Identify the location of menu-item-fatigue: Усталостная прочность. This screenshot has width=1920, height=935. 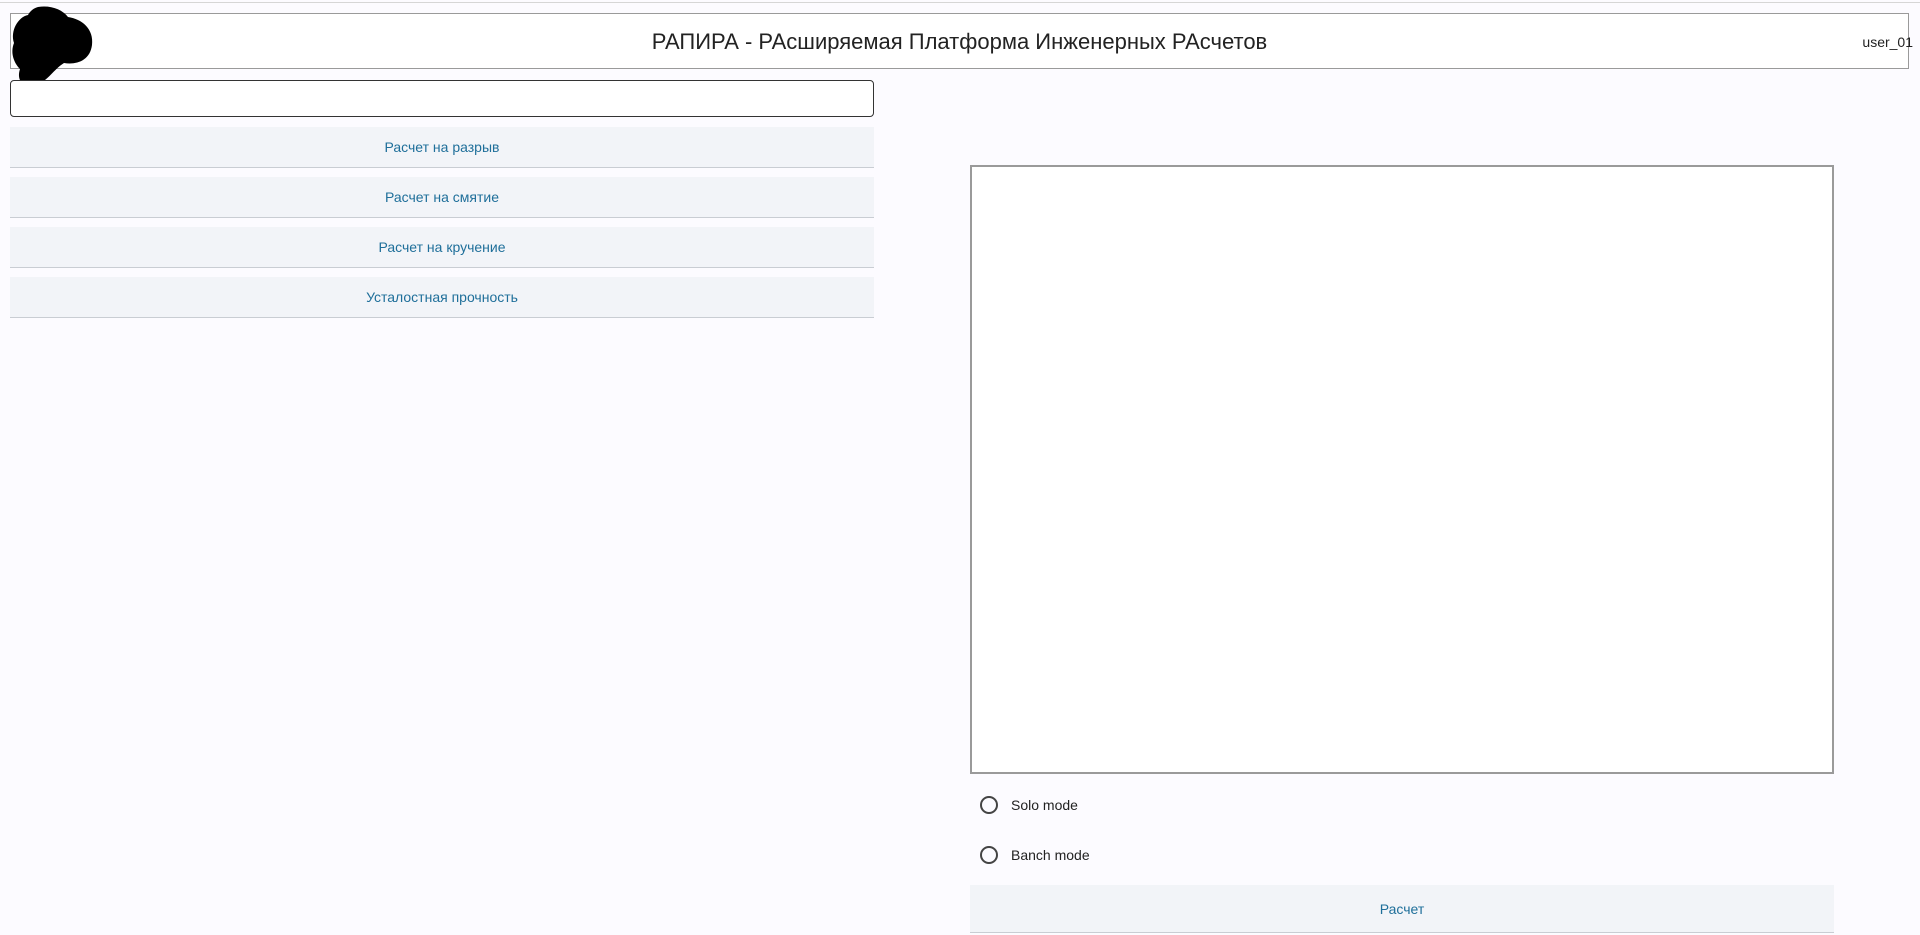
(442, 297).